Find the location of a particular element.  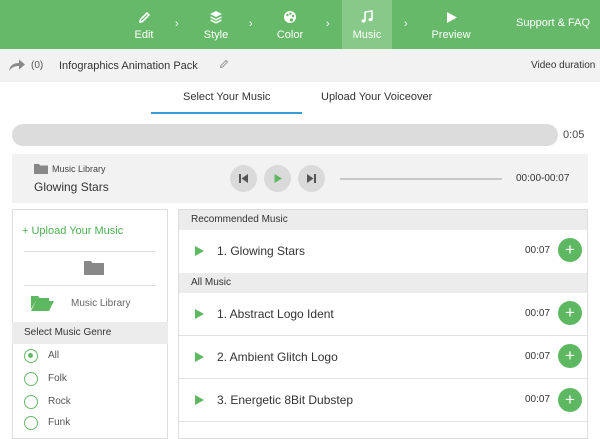

genre-label-funk: Funk is located at coordinates (59, 422).